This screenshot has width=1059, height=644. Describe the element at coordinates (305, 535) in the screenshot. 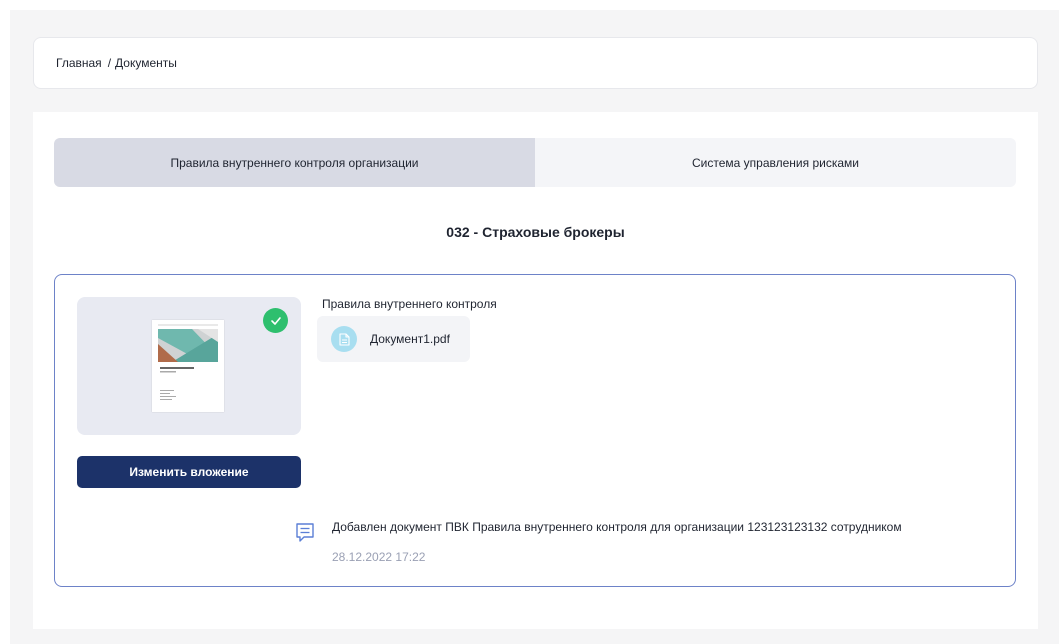

I see `message-icon` at that location.